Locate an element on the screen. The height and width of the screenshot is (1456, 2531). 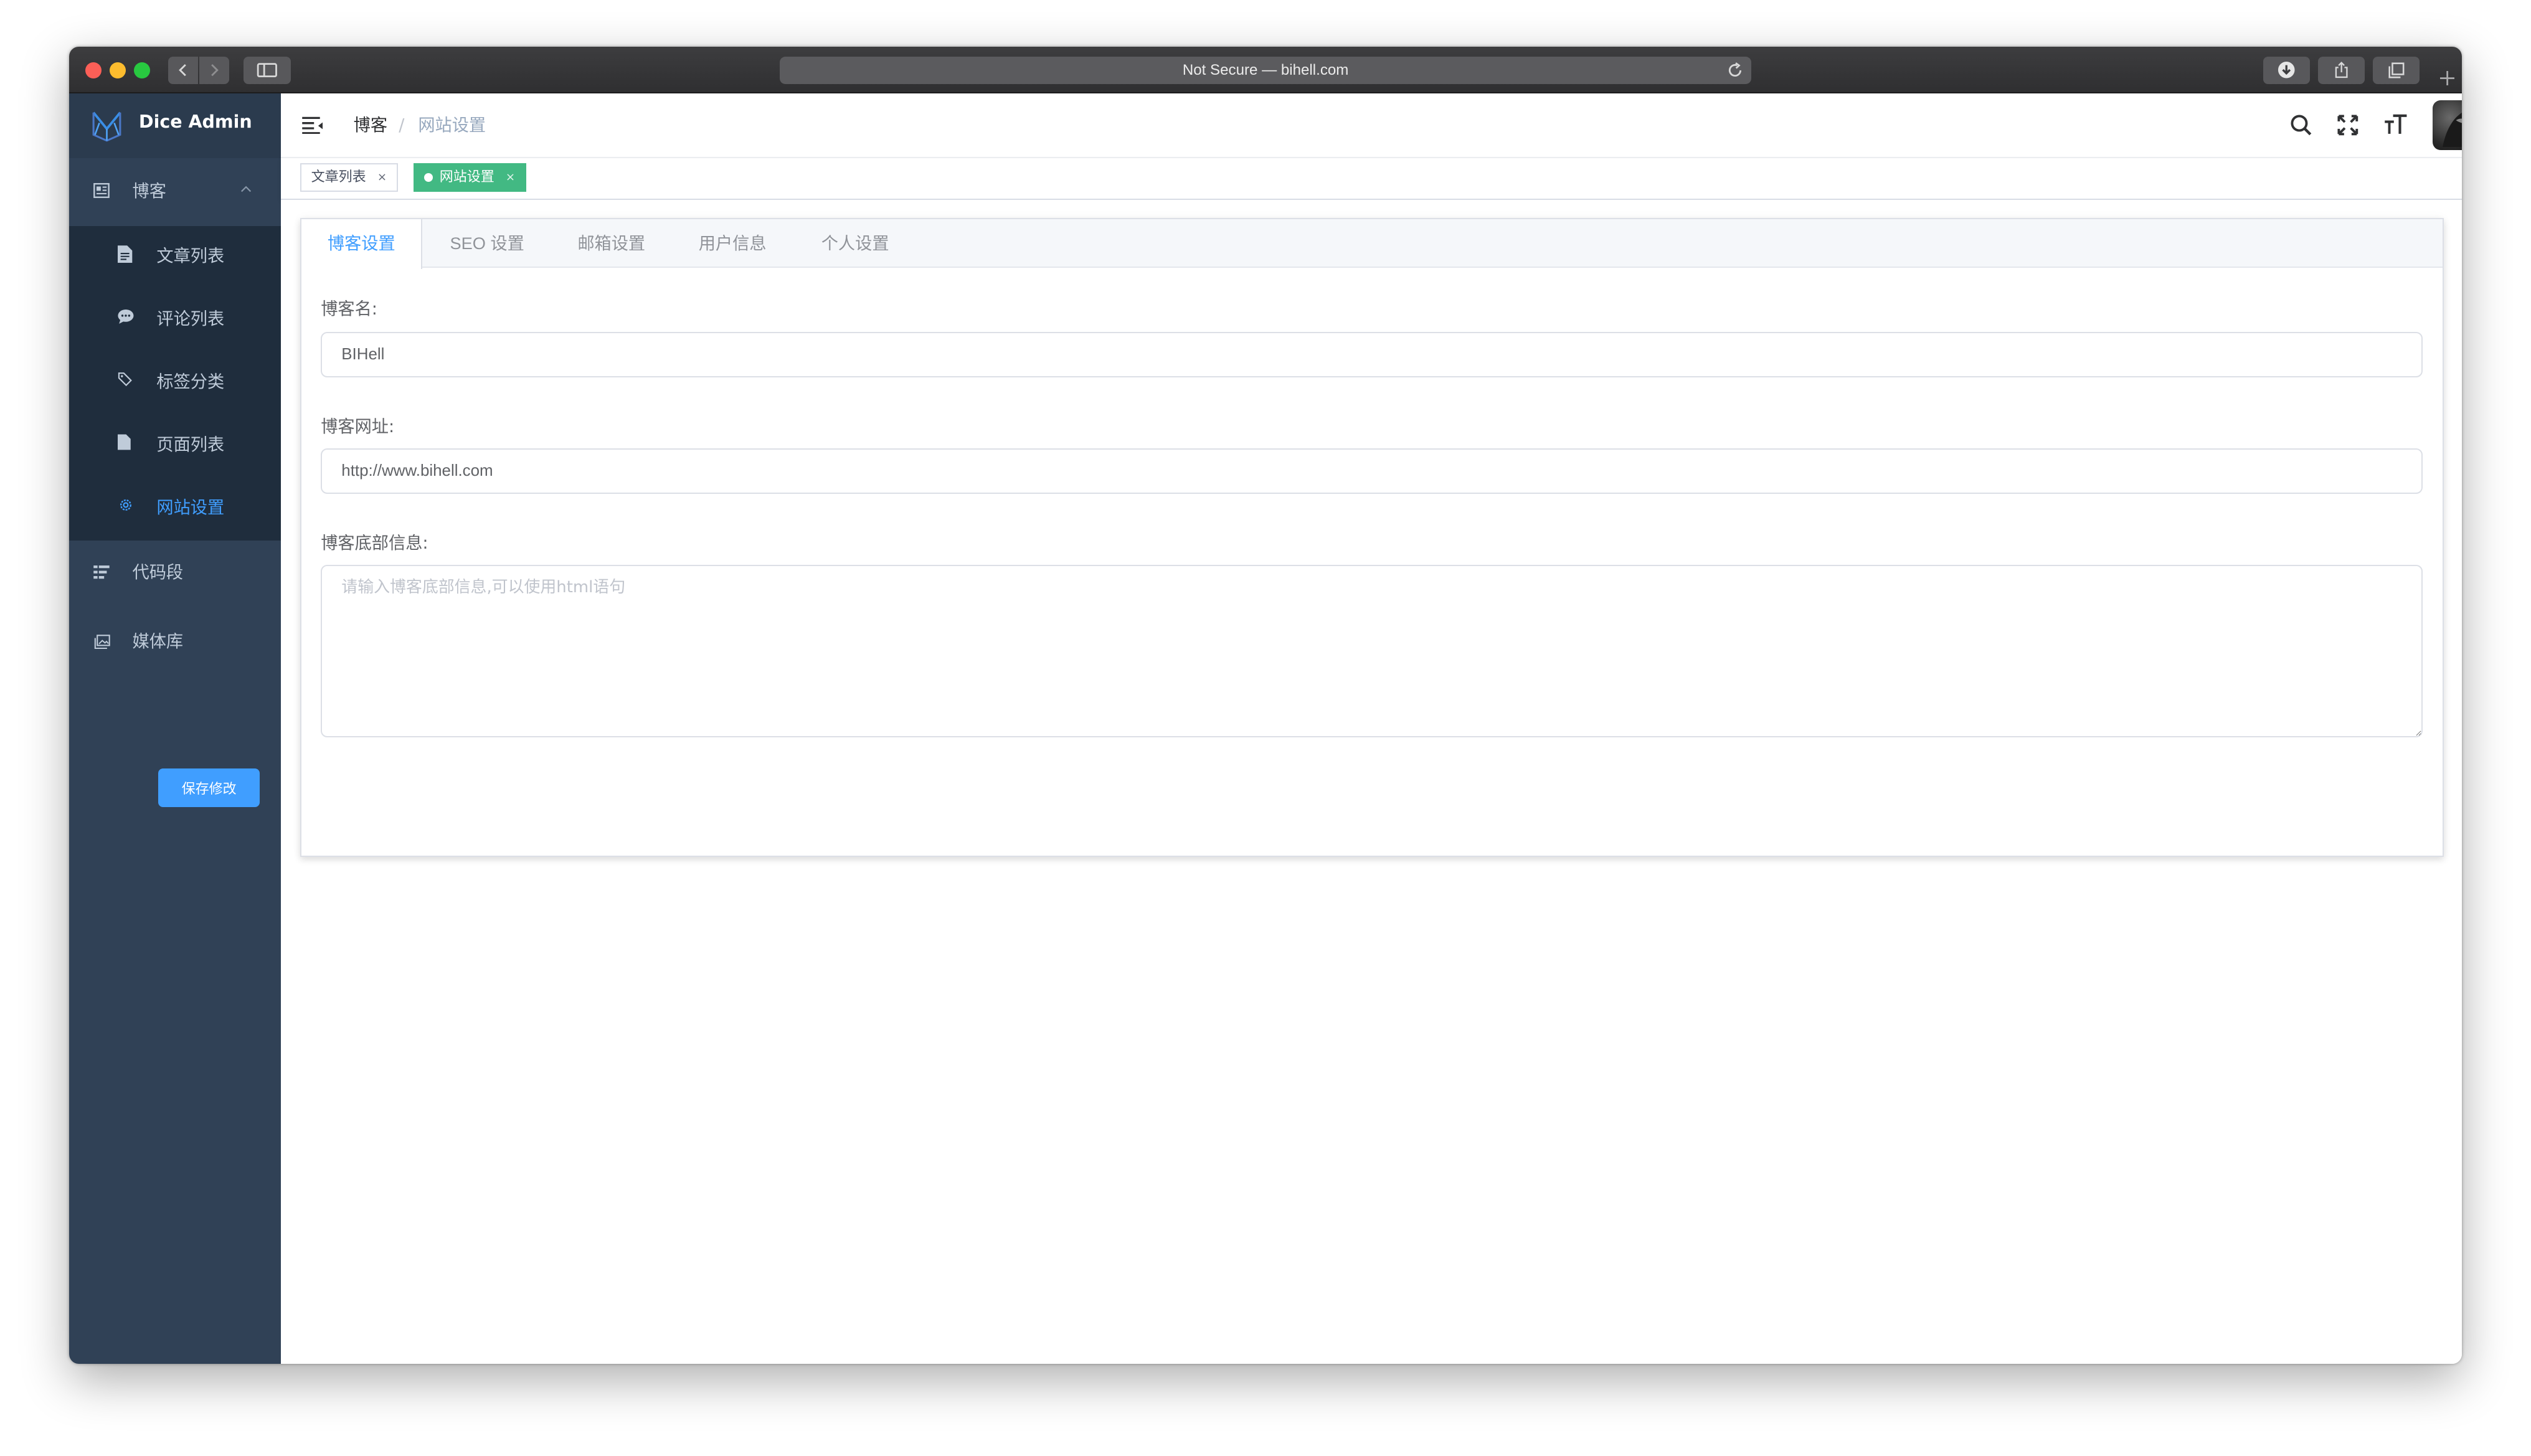
sidebar-item-comment-list: 评论列表 is located at coordinates (175, 320).